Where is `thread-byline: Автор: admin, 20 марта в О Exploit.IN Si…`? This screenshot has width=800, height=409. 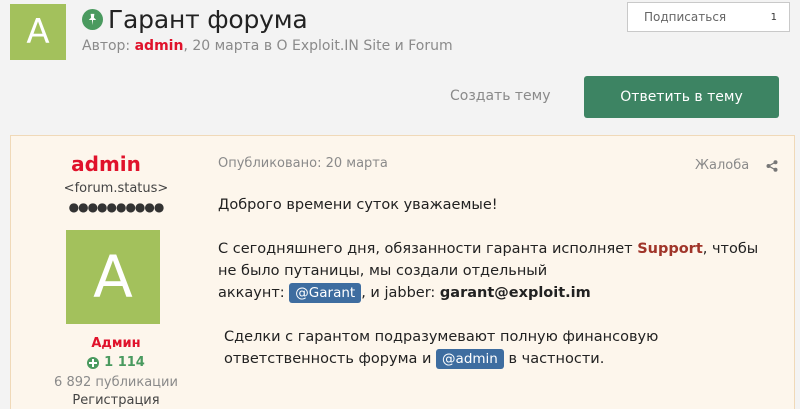
thread-byline: Автор: admin, 20 марта в О Exploit.IN Si… is located at coordinates (267, 46).